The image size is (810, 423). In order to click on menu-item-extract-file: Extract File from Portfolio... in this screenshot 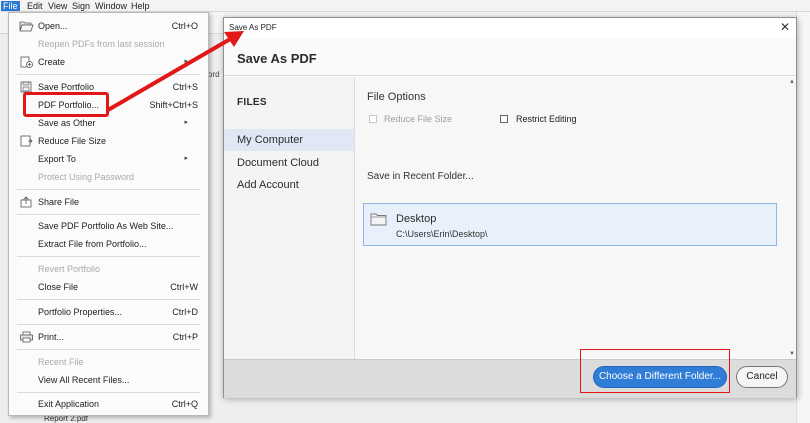, I will do `click(108, 244)`.